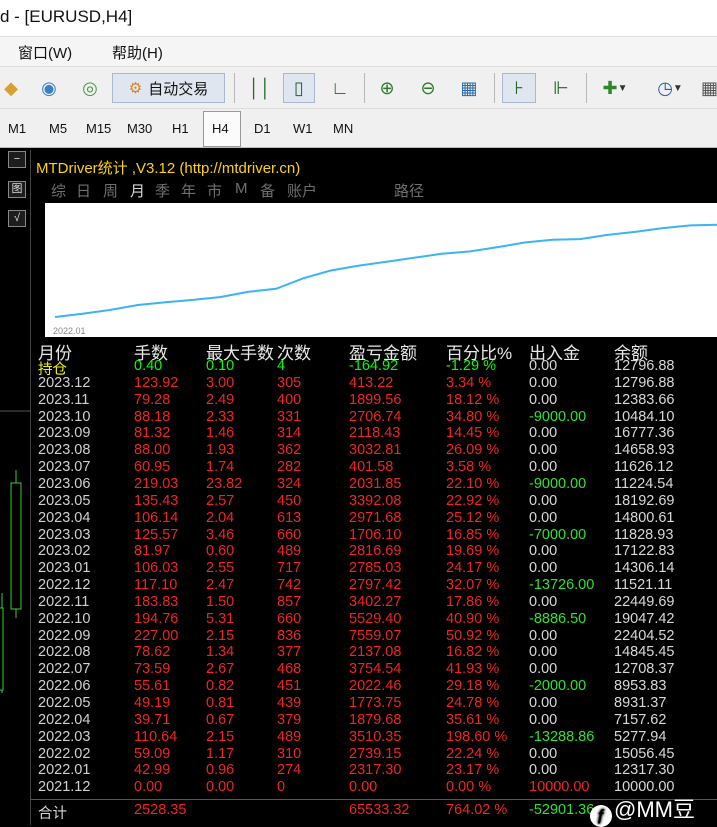  Describe the element at coordinates (188, 190) in the screenshot. I see `tab-yearly: 年` at that location.